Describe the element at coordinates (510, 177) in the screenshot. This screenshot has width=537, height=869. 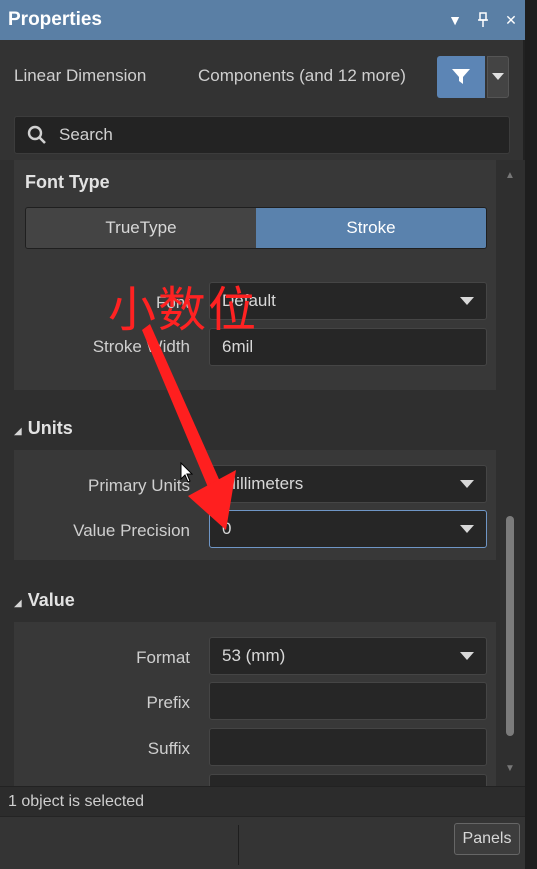
I see `scroll-up-icon: ▲` at that location.